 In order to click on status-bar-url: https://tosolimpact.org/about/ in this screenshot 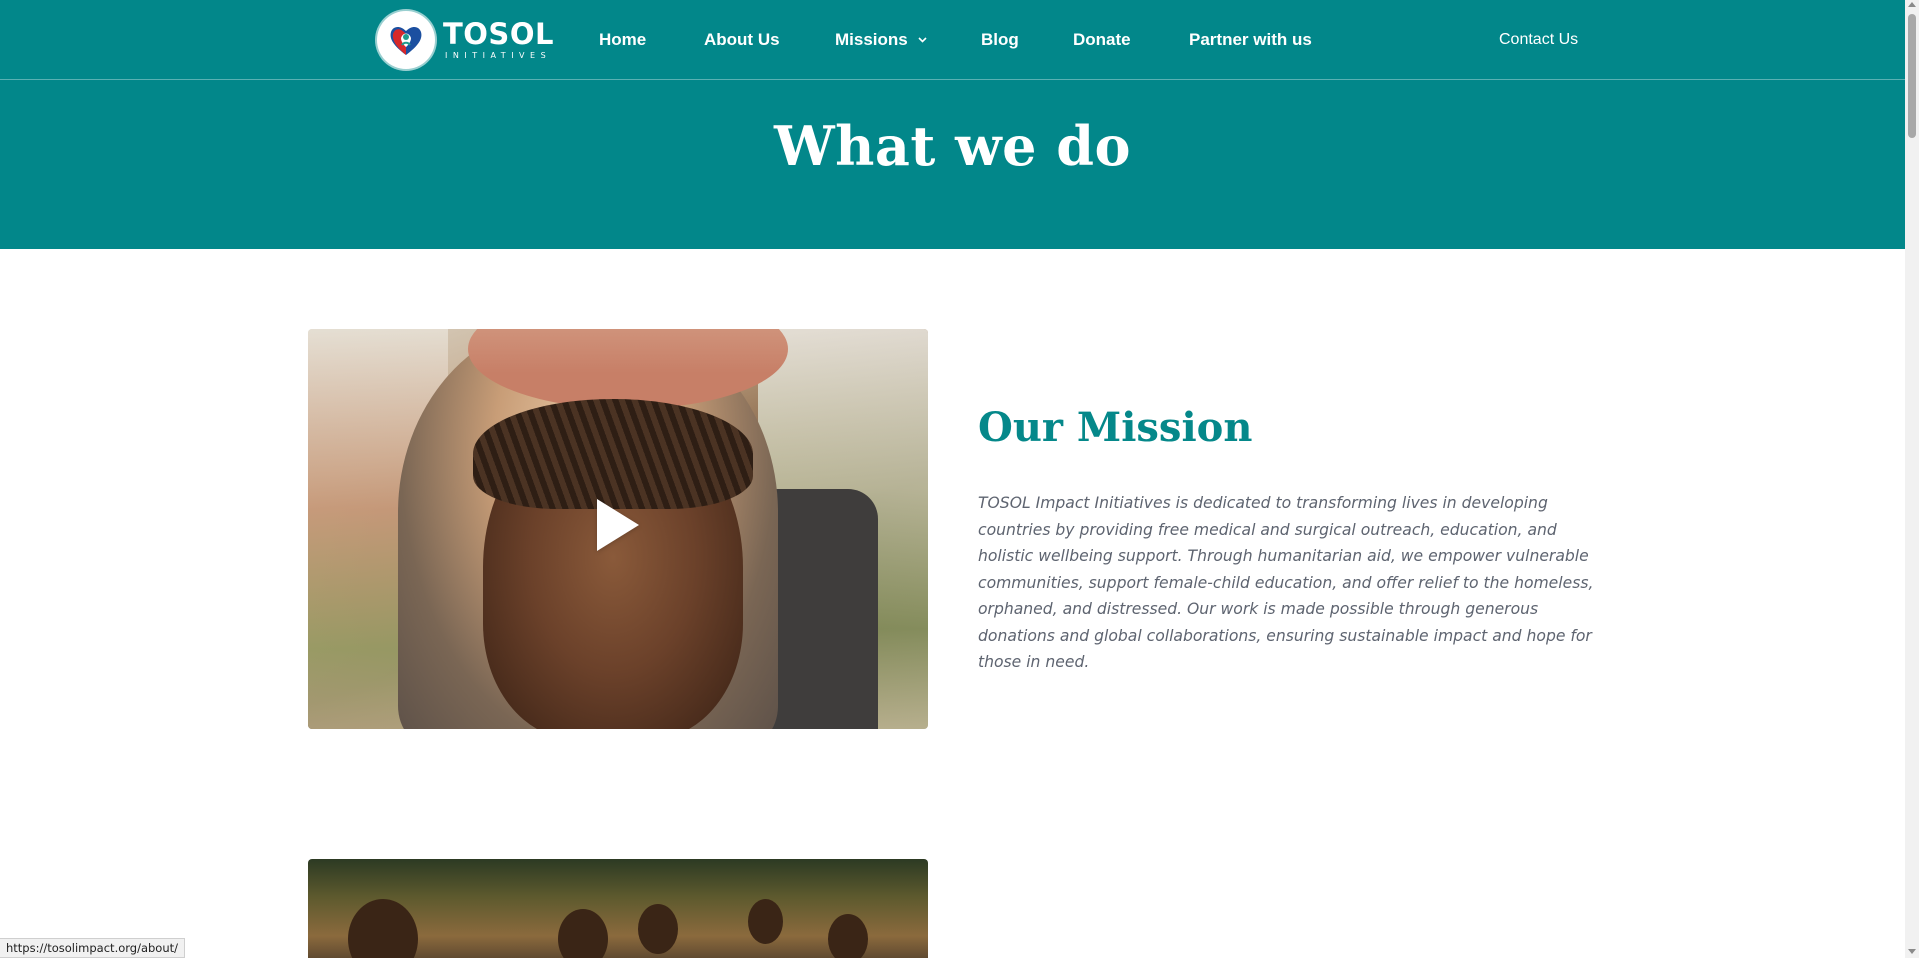, I will do `click(93, 948)`.